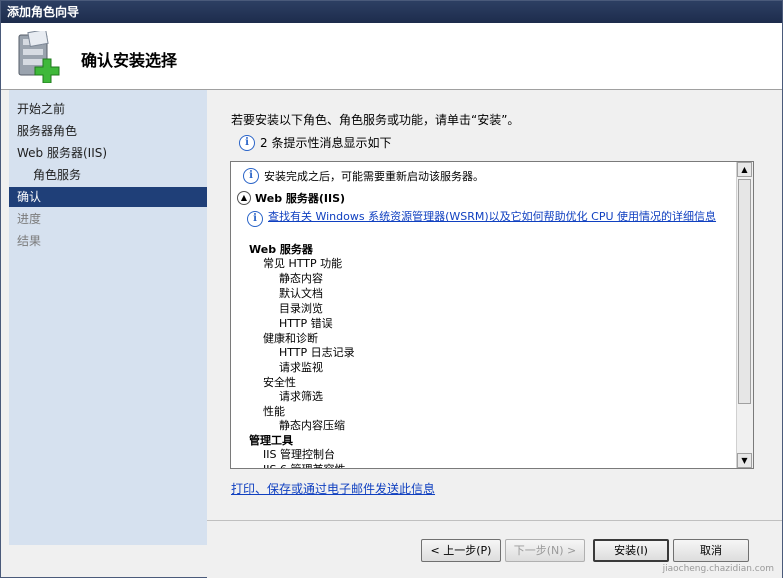  I want to click on tree-item: 常见 HTTP 功能, so click(303, 263).